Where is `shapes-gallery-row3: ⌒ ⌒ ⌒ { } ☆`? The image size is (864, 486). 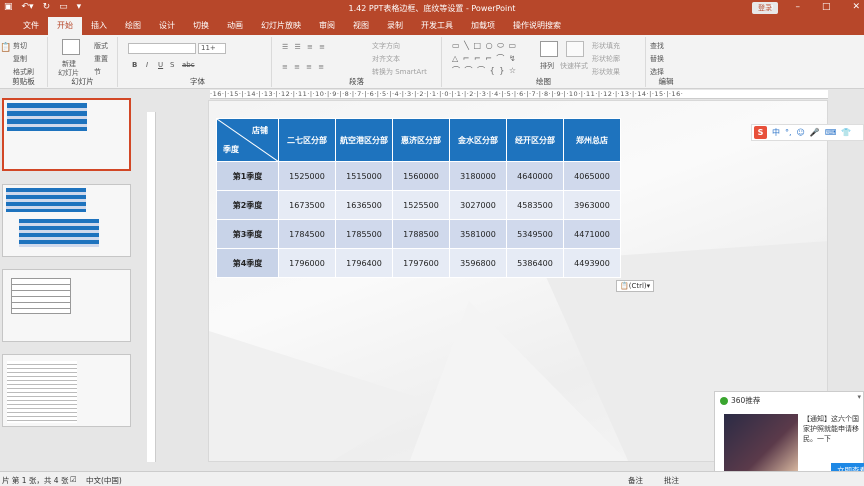
shapes-gallery-row3: ⌒ ⌒ ⌒ { } ☆ is located at coordinates (484, 70).